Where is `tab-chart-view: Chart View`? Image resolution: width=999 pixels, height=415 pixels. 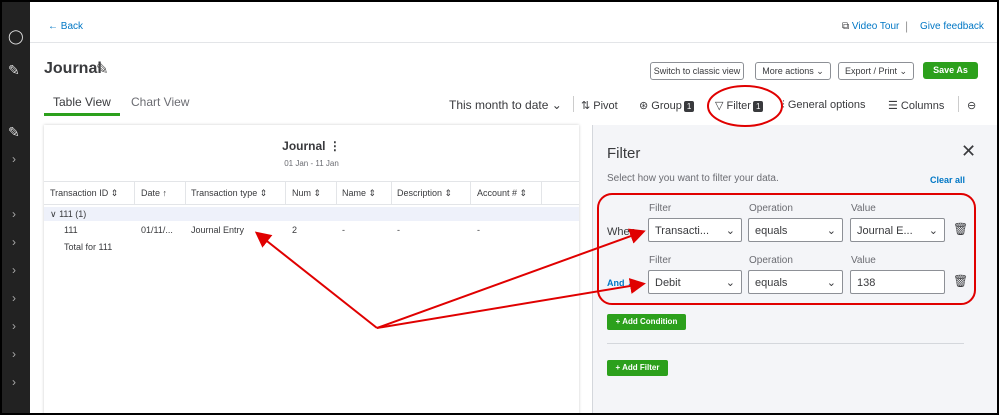
tab-chart-view: Chart View is located at coordinates (160, 102).